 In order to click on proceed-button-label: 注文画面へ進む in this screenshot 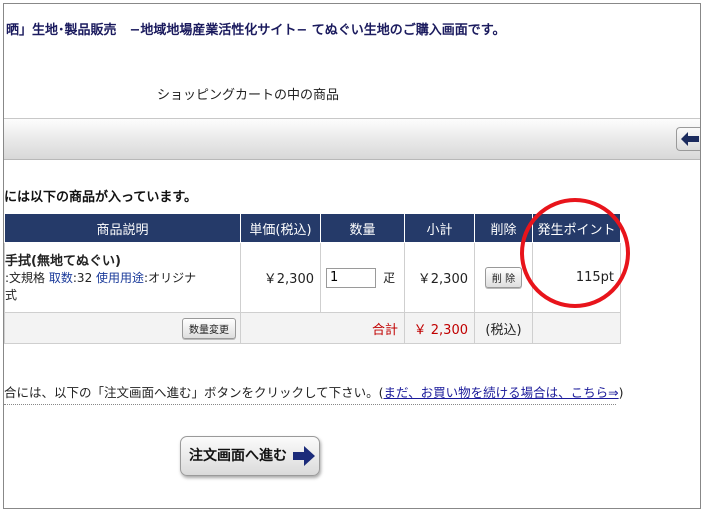, I will do `click(238, 456)`.